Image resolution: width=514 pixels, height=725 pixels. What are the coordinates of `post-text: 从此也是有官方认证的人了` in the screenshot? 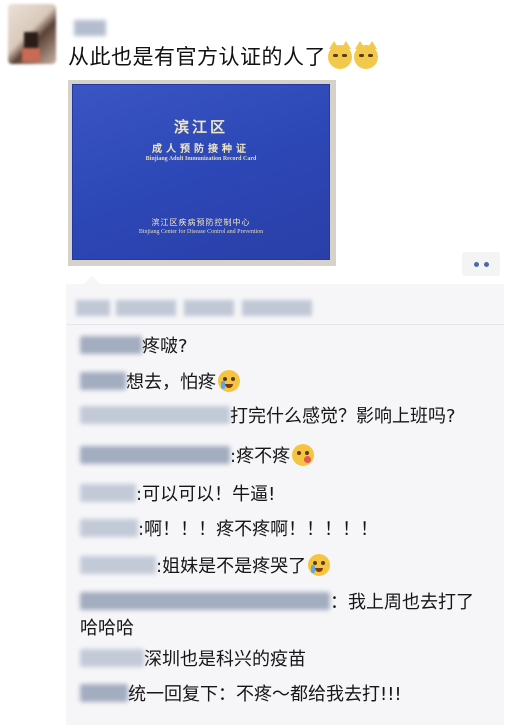 It's located at (223, 56).